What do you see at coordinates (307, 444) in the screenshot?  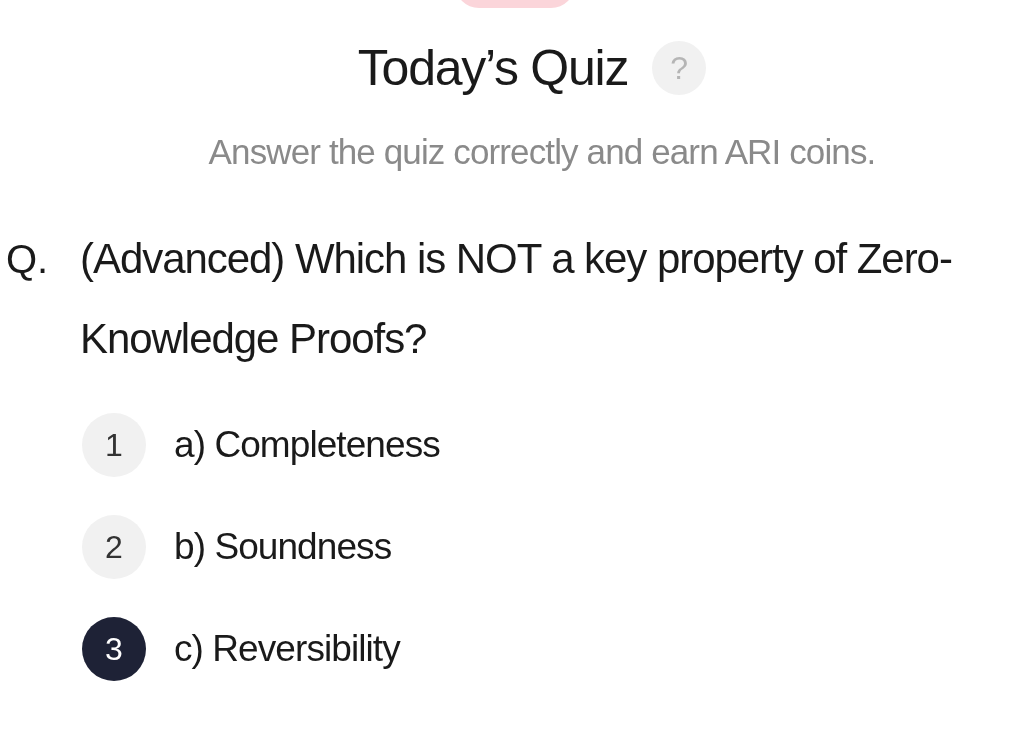 I see `option-label: a) Completeness` at bounding box center [307, 444].